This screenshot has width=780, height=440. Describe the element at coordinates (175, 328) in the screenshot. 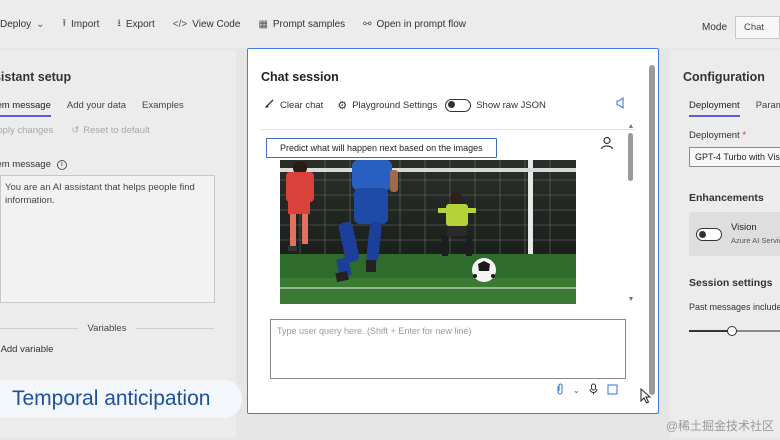

I see `divider-right` at that location.